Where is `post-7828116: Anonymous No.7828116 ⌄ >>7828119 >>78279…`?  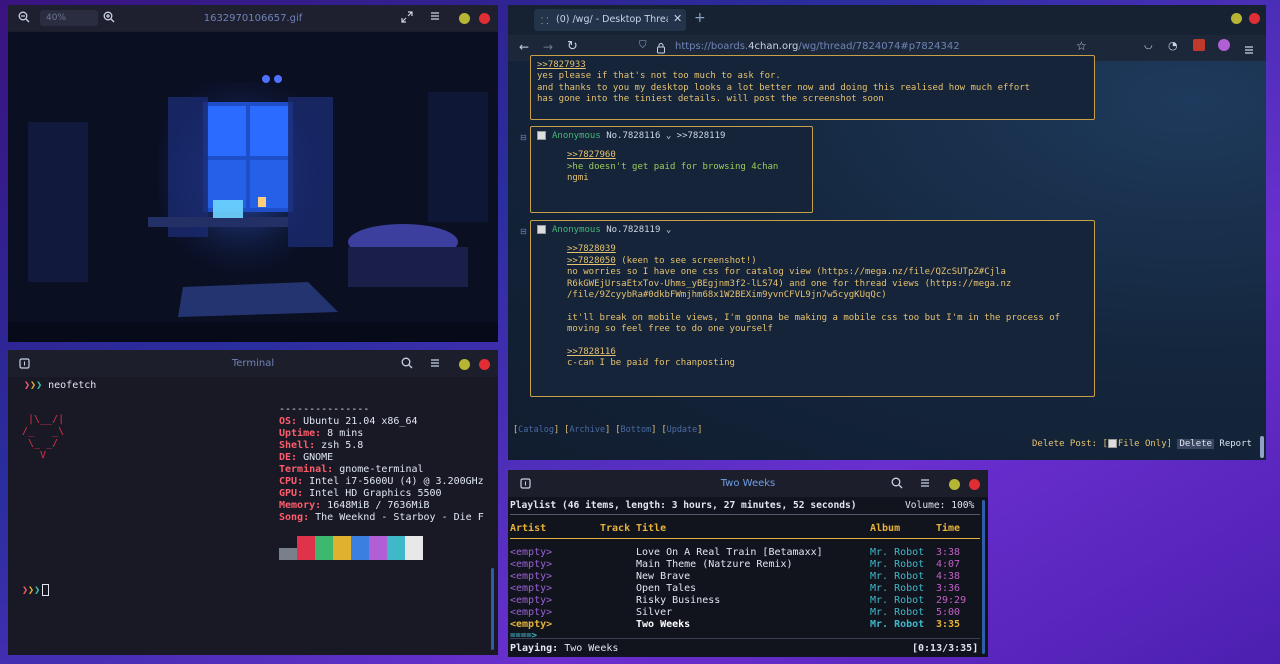
post-7828116: Anonymous No.7828116 ⌄ >>7828119 >>78279… is located at coordinates (671, 169).